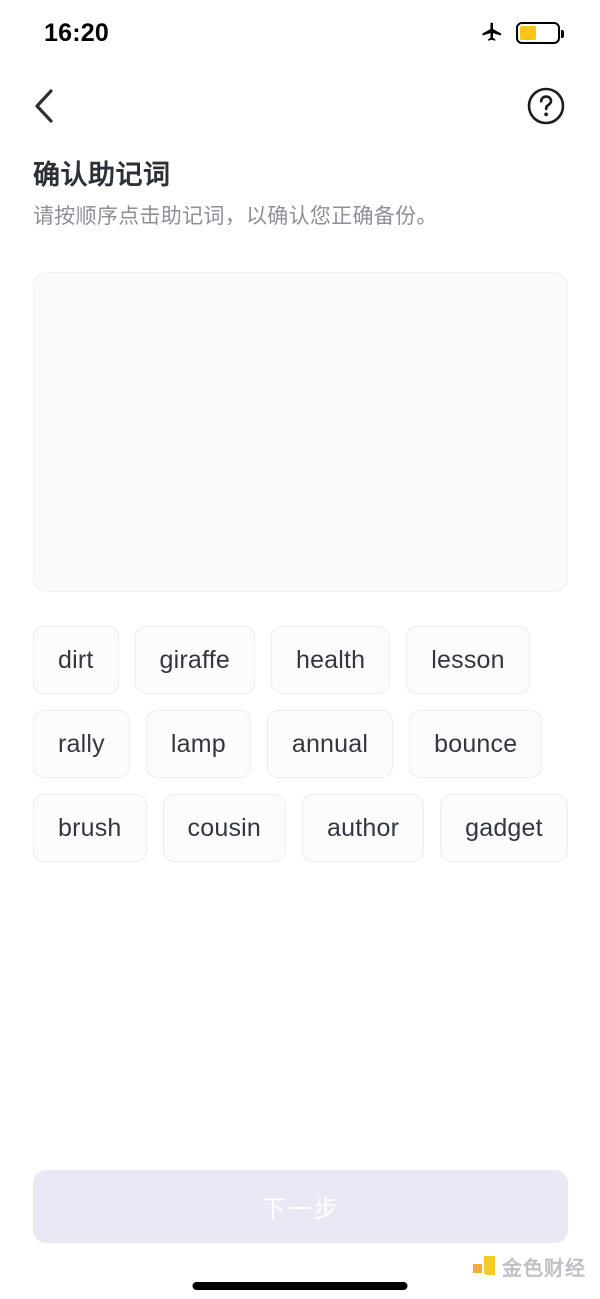 The height and width of the screenshot is (1299, 600). I want to click on word-chip: giraffe, so click(194, 660).